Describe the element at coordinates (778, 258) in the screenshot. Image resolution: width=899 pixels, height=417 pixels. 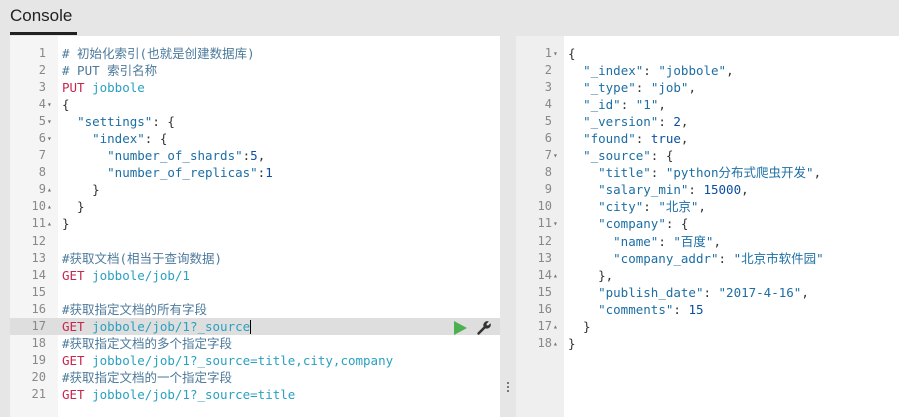
I see `code-token: "北京市软件园"` at that location.